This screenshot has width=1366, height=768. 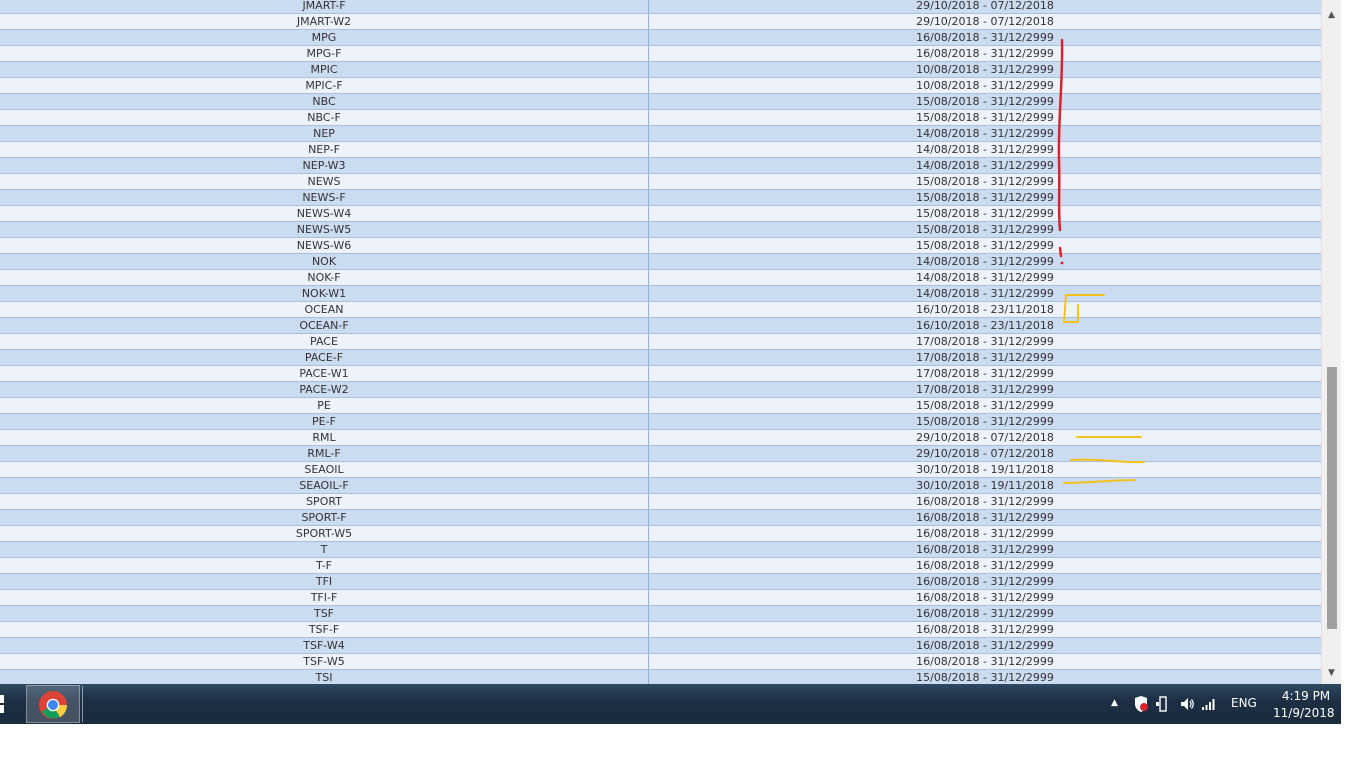 I want to click on table-row: MPIC-F 10/08/2018 - 31/12/2999, so click(x=660, y=86).